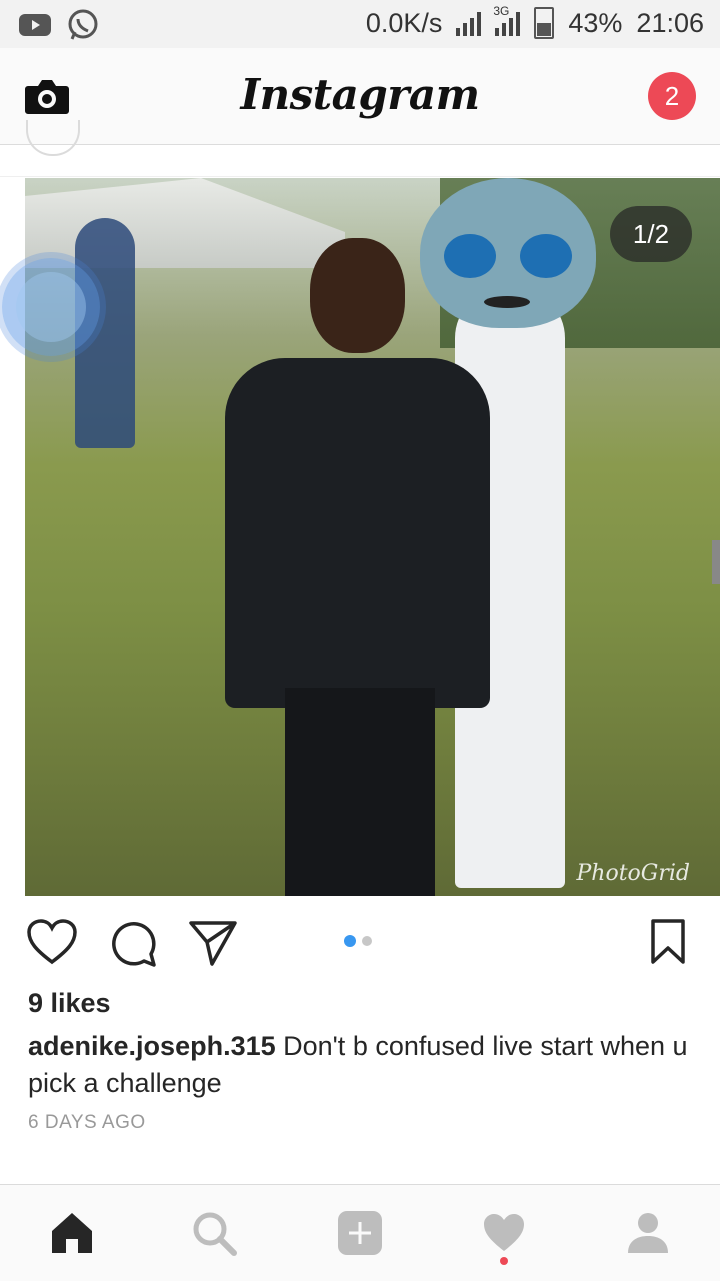 The image size is (720, 1281). Describe the element at coordinates (544, 23) in the screenshot. I see `battery-icon` at that location.